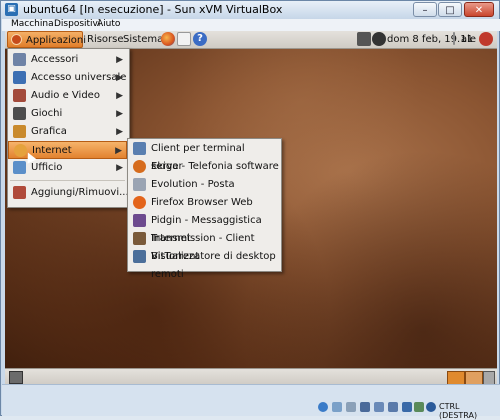 The height and width of the screenshot is (420, 500). Describe the element at coordinates (454, 38) in the screenshot. I see `panel-separator` at that location.